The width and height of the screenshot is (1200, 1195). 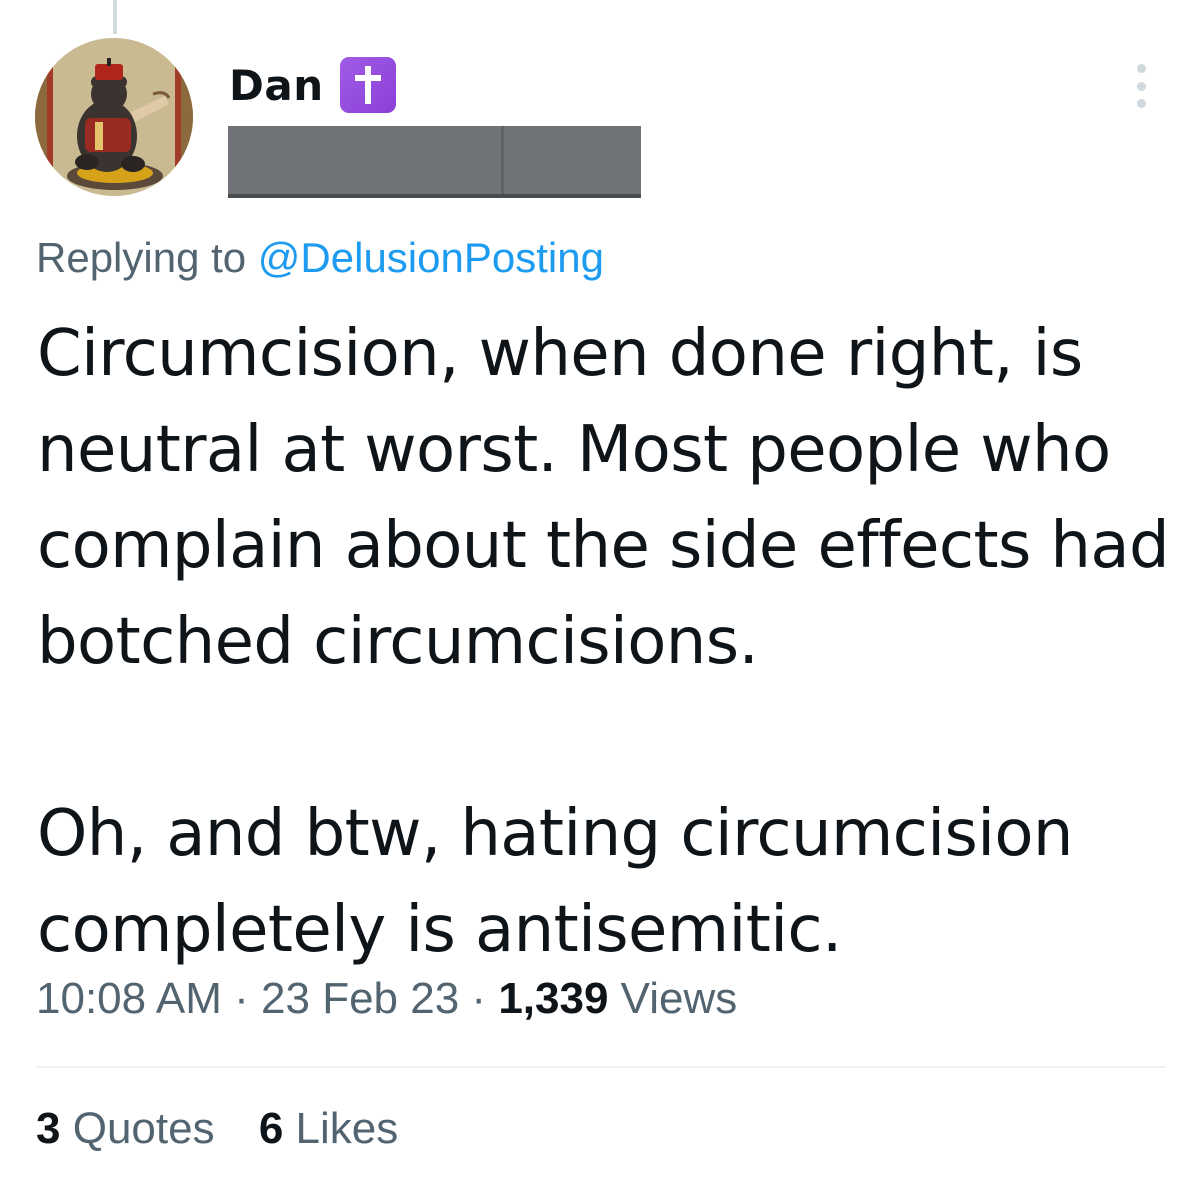 I want to click on redaction-seam, so click(x=502, y=160).